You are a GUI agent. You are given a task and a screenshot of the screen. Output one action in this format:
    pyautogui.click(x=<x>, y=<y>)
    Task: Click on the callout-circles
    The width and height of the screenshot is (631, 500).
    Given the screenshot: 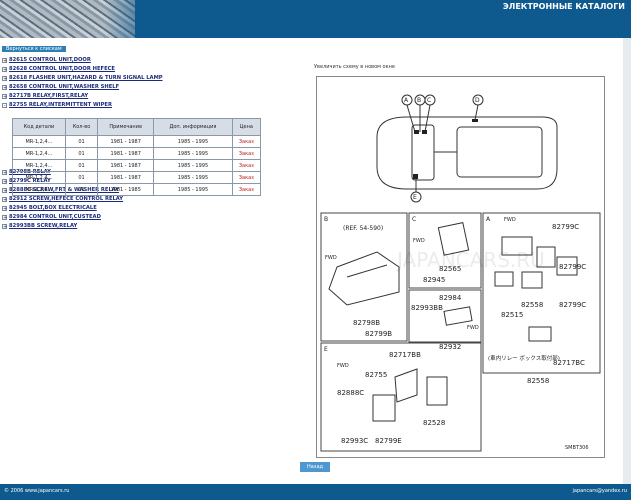 What is the action you would take?
    pyautogui.click(x=442, y=148)
    